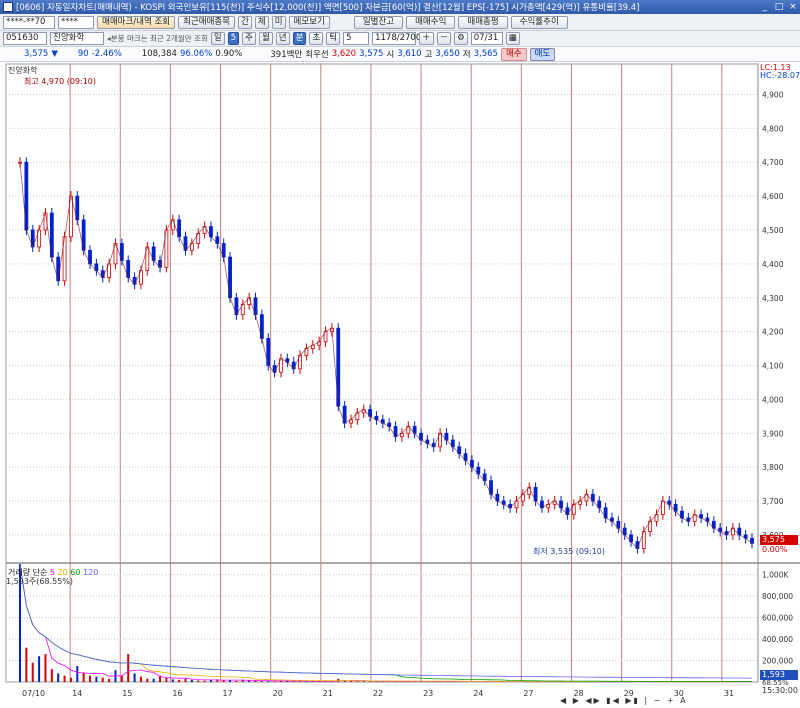 The width and height of the screenshot is (800, 708). What do you see at coordinates (40, 581) in the screenshot?
I see `volume-value-label: 1,593주(68.55%)` at bounding box center [40, 581].